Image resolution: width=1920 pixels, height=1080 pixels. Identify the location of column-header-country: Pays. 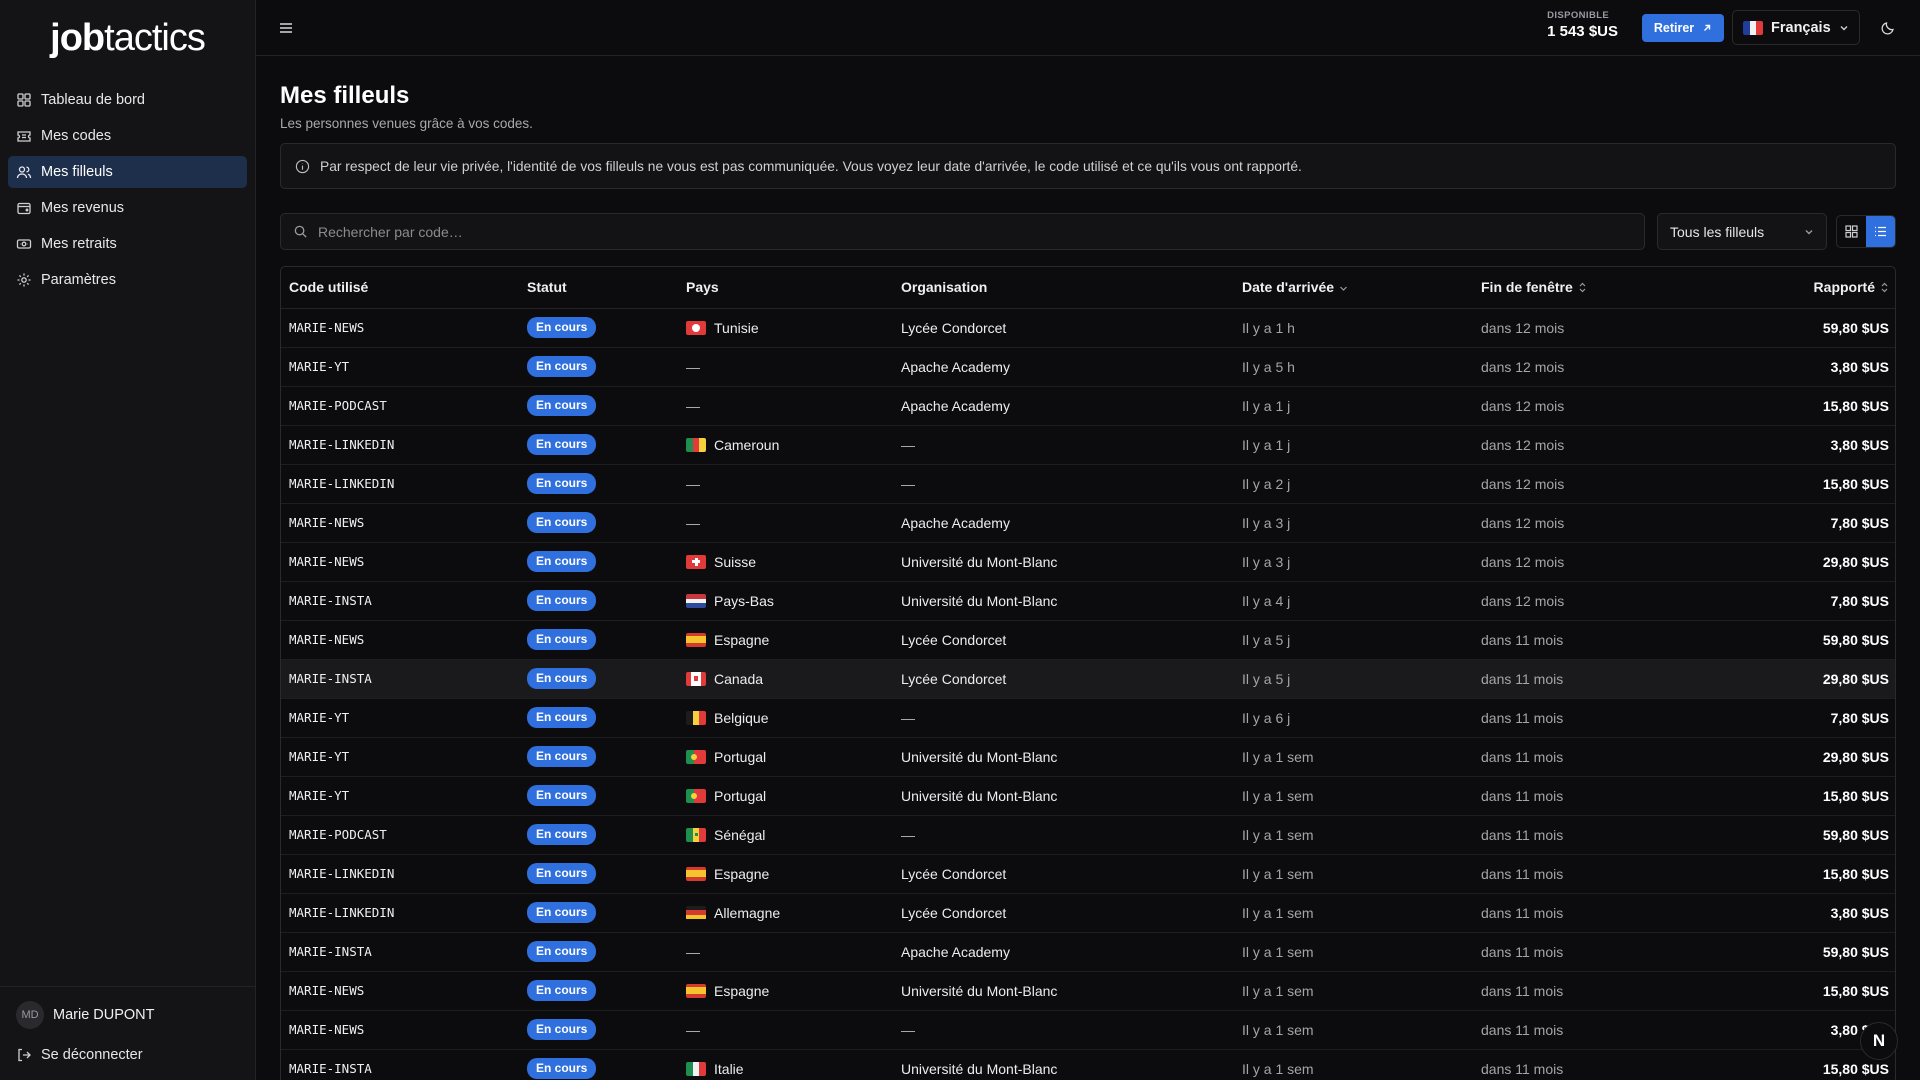
(785, 288).